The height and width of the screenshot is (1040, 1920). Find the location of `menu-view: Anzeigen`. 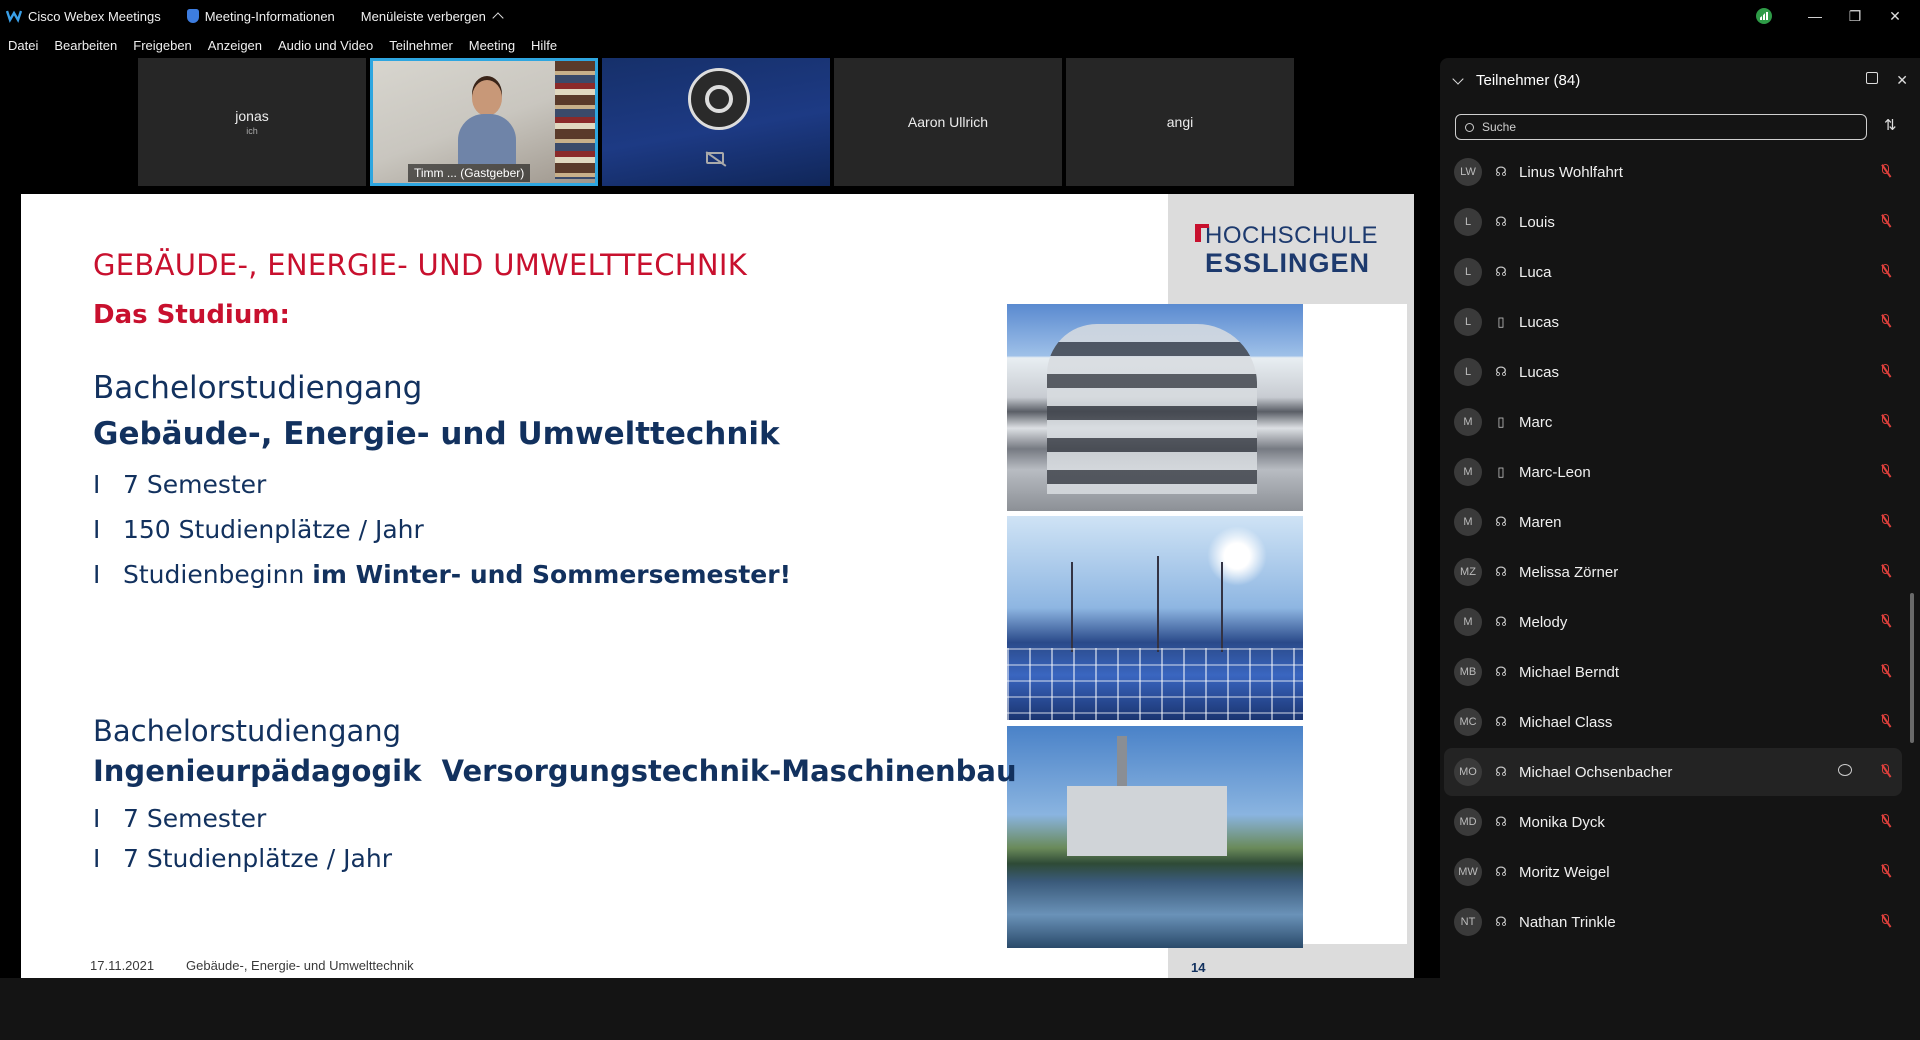

menu-view: Anzeigen is located at coordinates (235, 45).